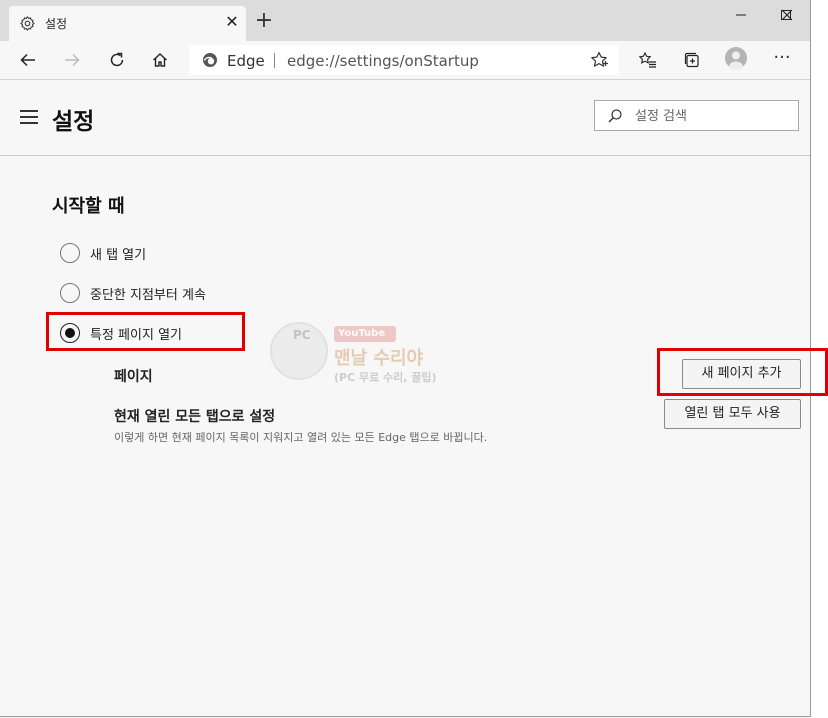 This screenshot has width=828, height=718. I want to click on refresh-icon, so click(117, 59).